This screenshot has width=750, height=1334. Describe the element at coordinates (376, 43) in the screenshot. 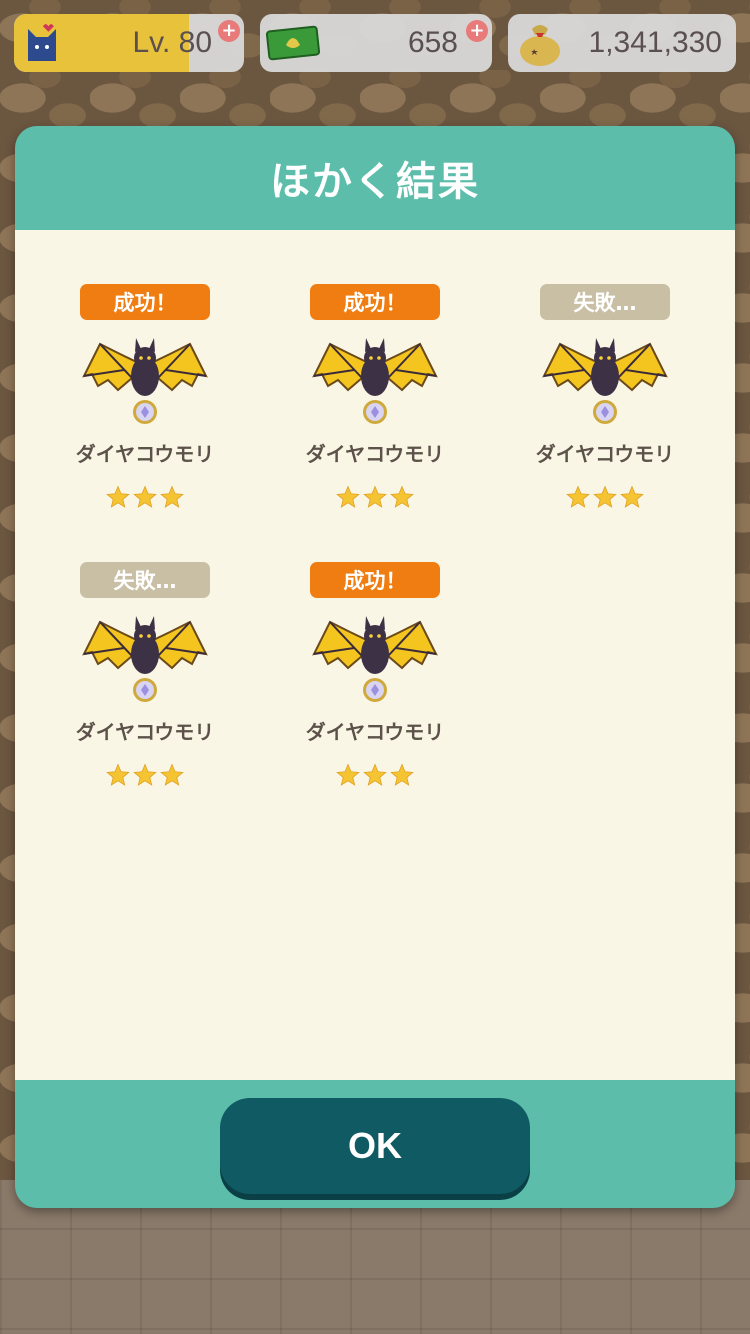

I see `leaf-ticket-counter: 658 +` at that location.